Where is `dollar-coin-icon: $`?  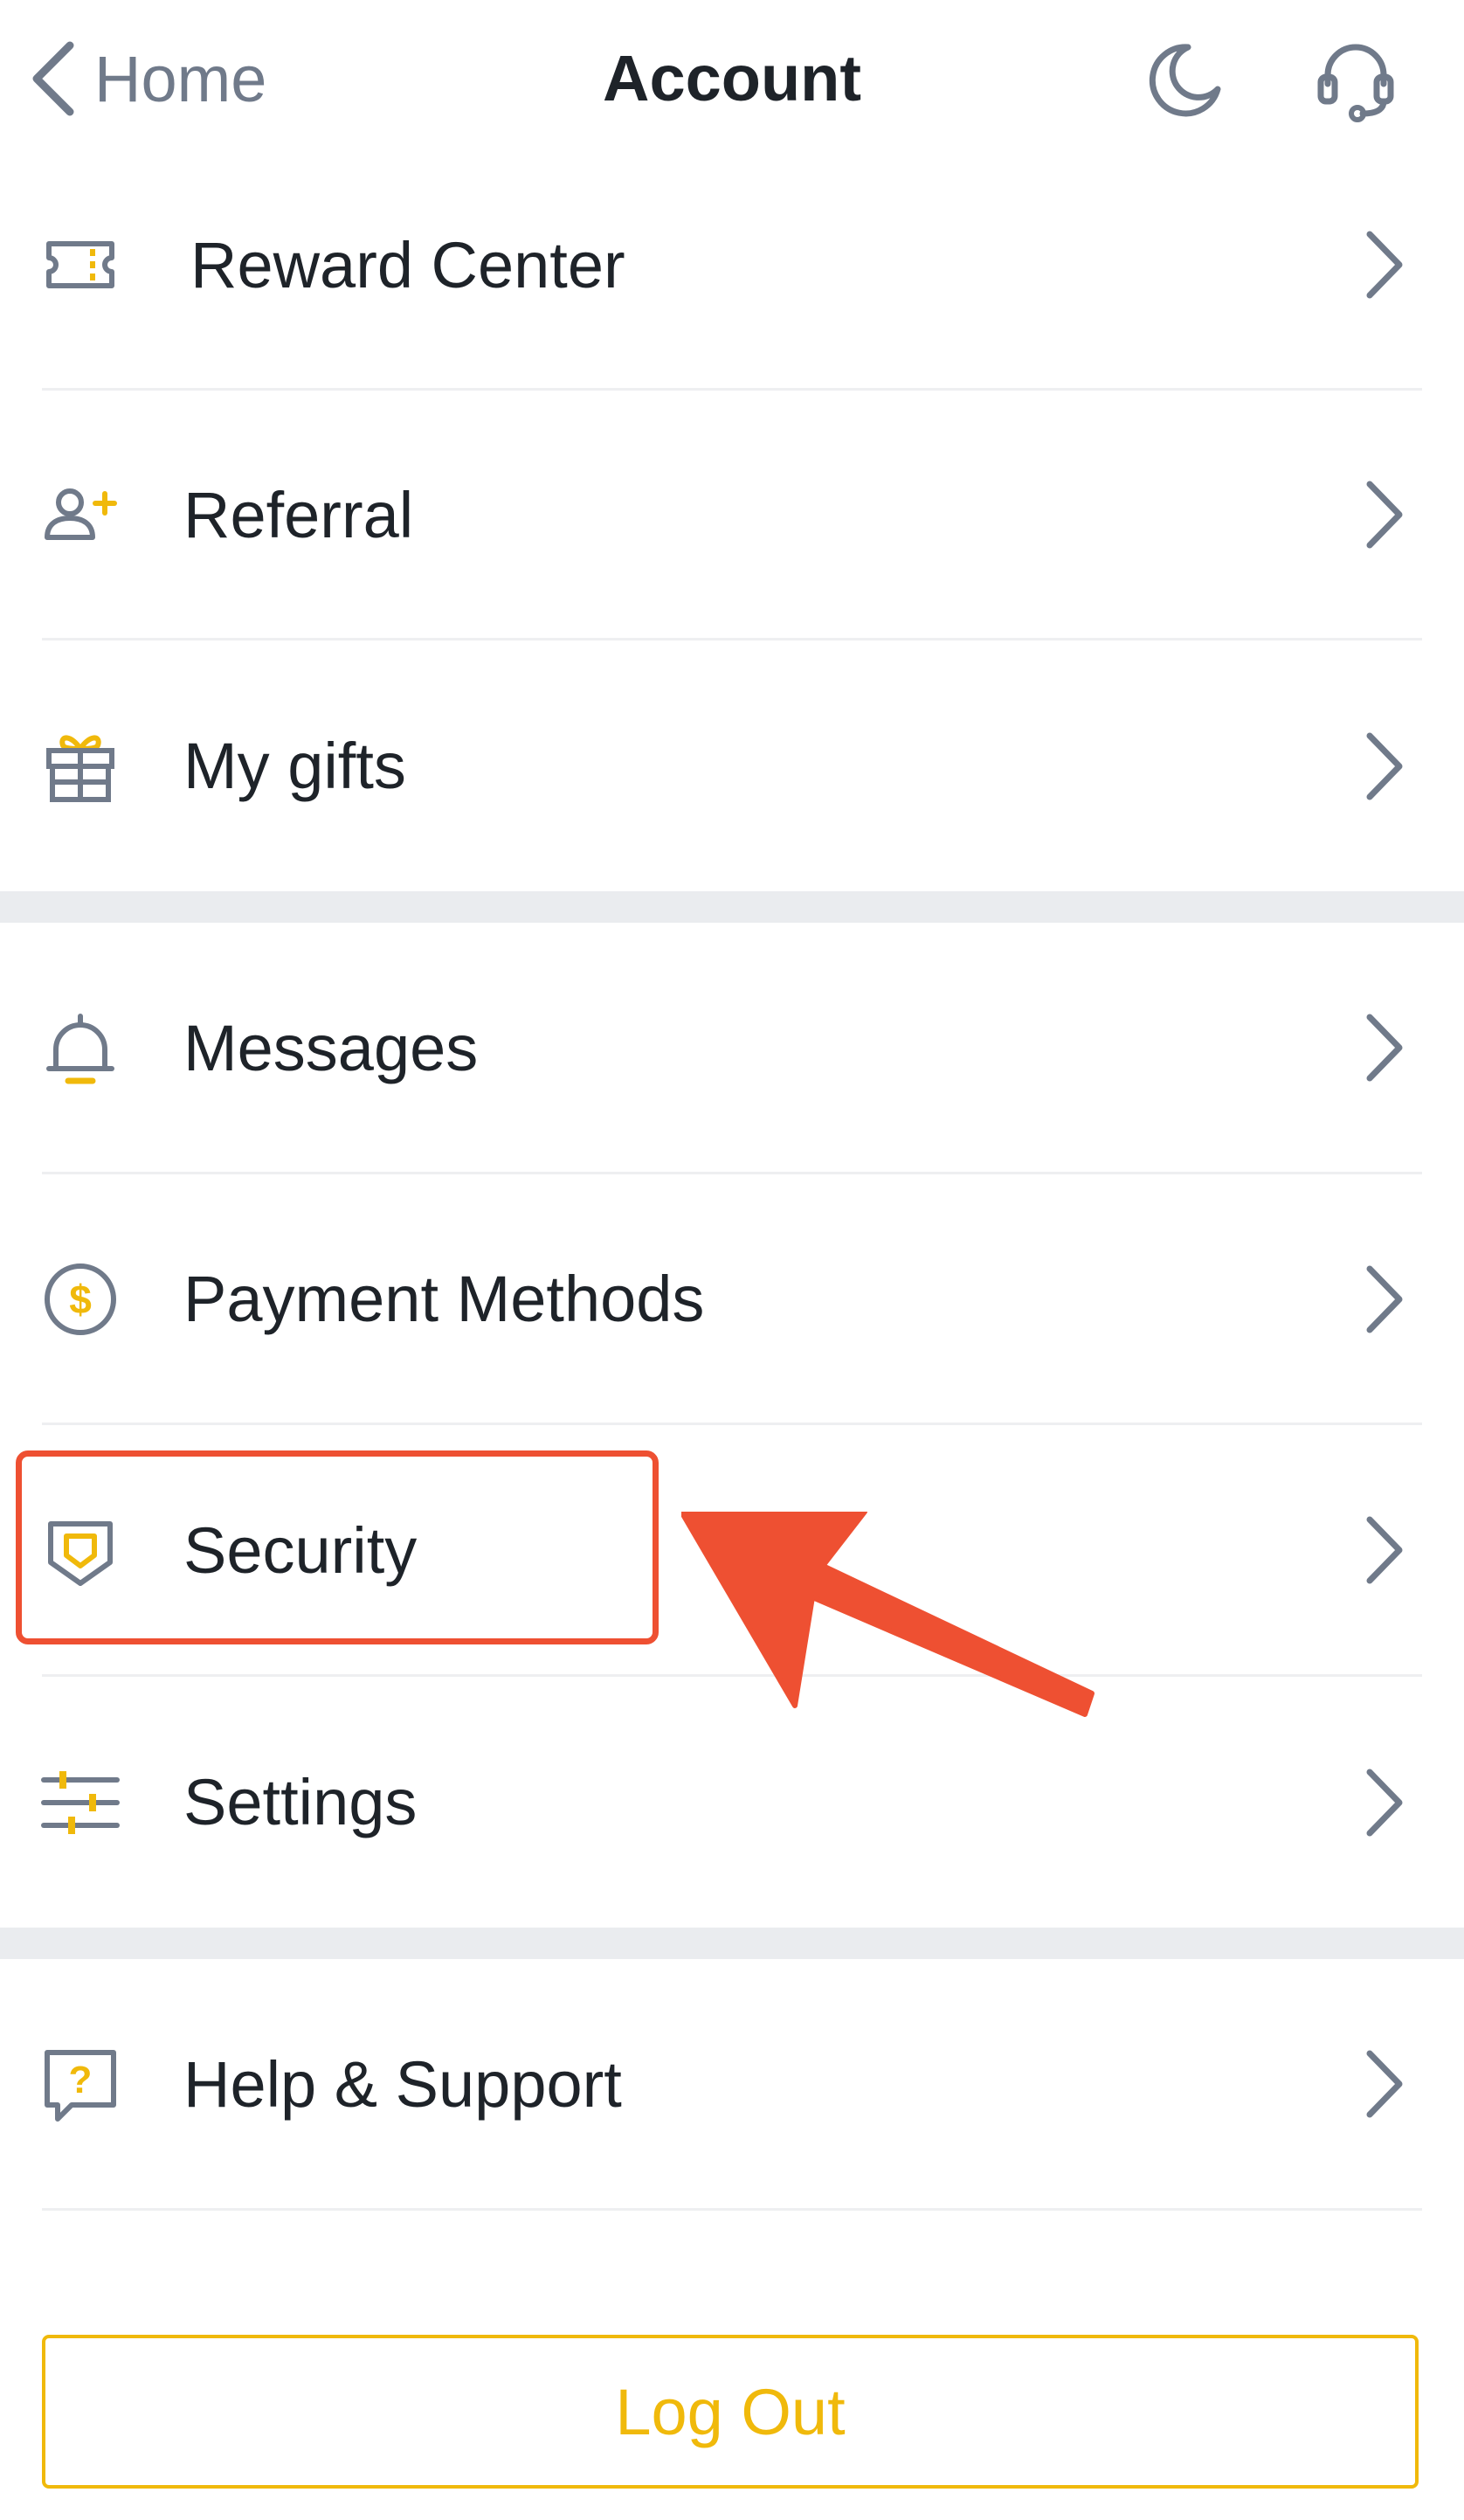 dollar-coin-icon: $ is located at coordinates (81, 1299).